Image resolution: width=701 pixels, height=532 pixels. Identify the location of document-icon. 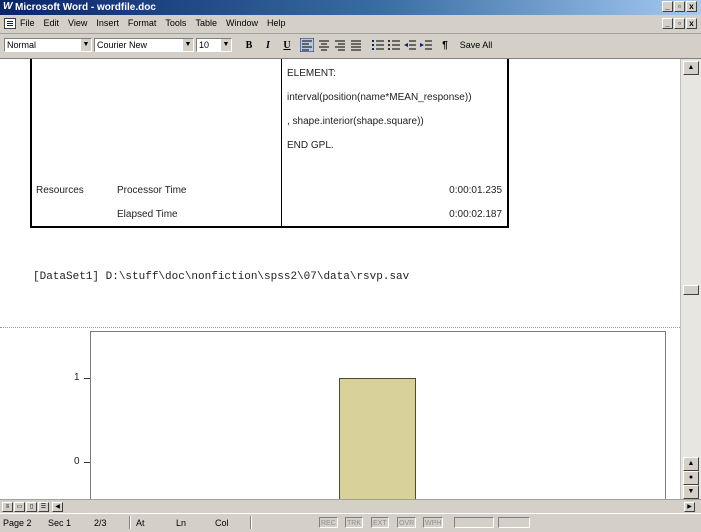
(10, 23).